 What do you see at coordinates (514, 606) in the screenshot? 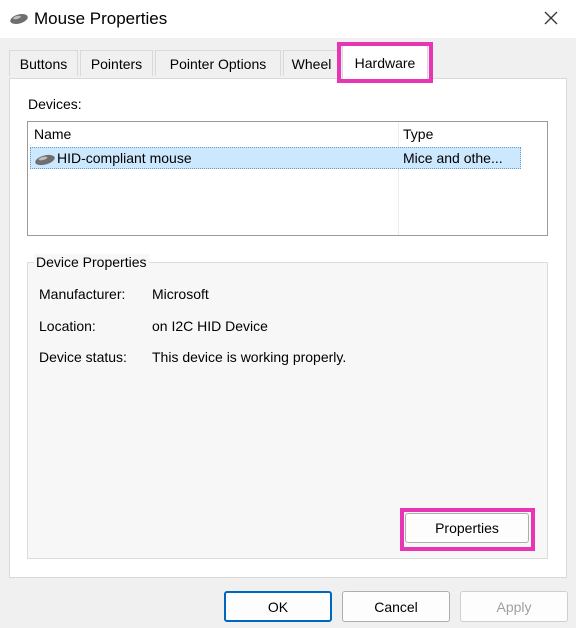
I see `apply-button: Apply` at bounding box center [514, 606].